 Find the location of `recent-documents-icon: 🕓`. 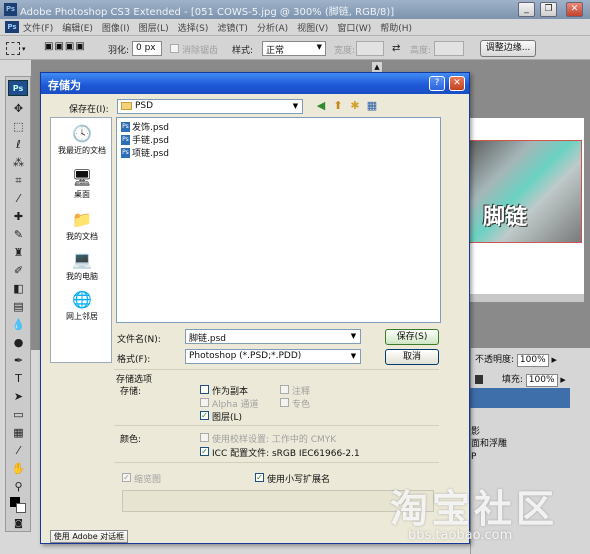

recent-documents-icon: 🕓 is located at coordinates (82, 133).